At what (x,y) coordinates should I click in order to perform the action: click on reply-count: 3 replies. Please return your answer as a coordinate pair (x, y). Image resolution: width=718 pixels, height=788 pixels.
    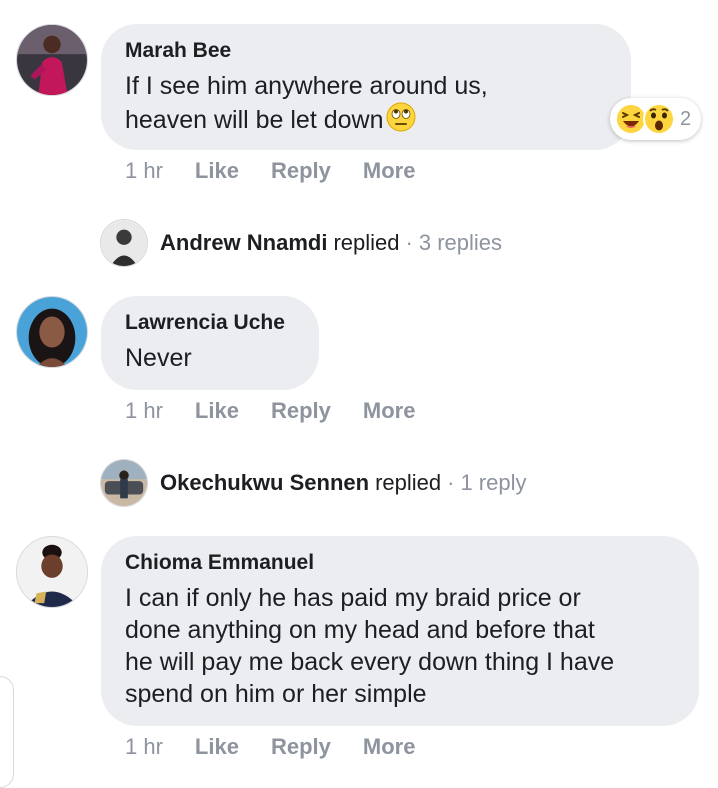
    Looking at the image, I should click on (460, 242).